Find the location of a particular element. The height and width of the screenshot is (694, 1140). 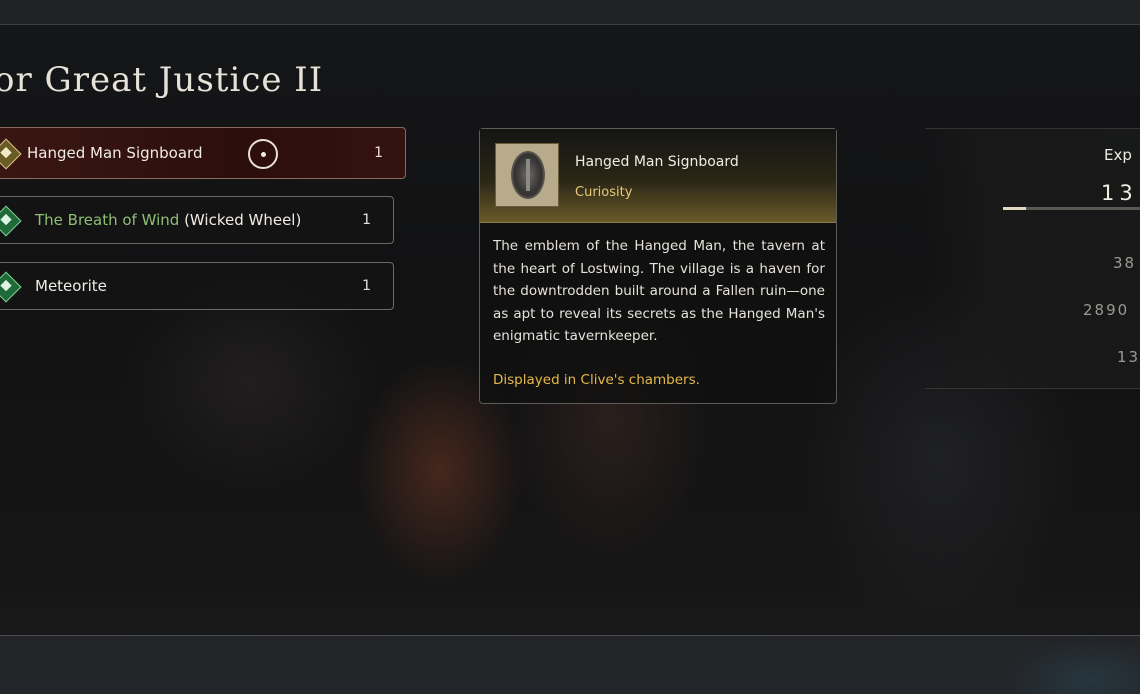

bottom-divider is located at coordinates (570, 635).